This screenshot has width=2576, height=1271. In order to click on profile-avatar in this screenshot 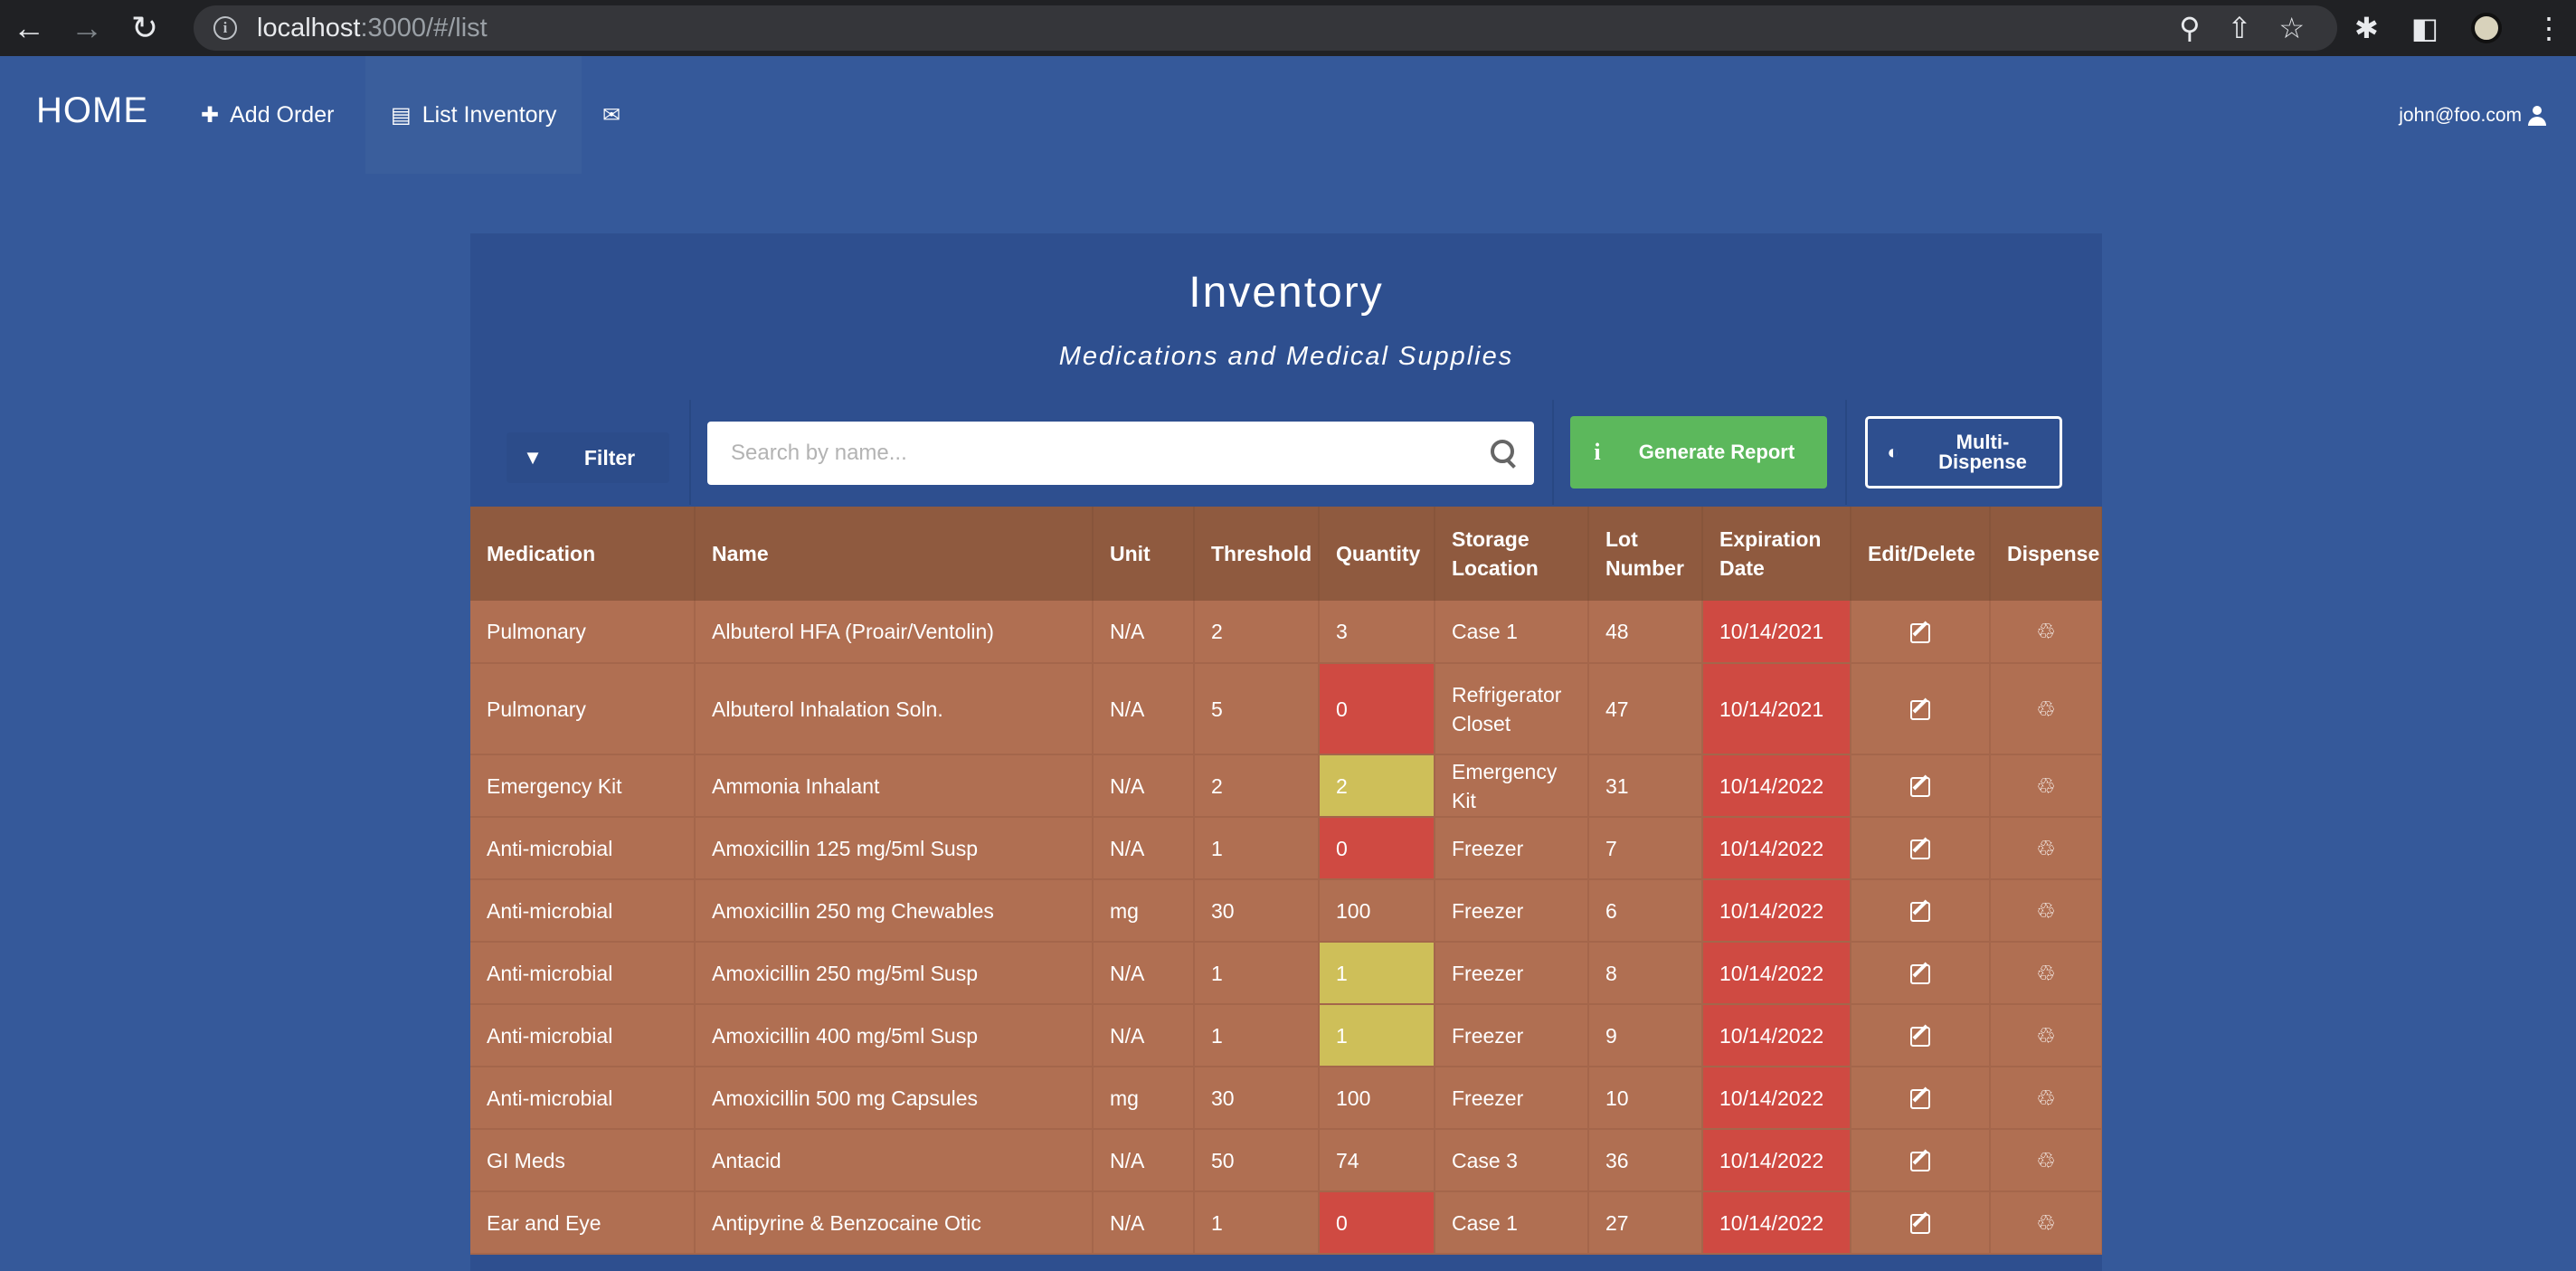, I will do `click(2486, 28)`.